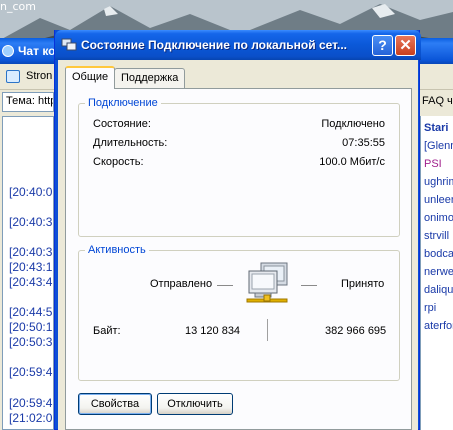  Describe the element at coordinates (436, 128) in the screenshot. I see `user-list-item: Stari` at that location.